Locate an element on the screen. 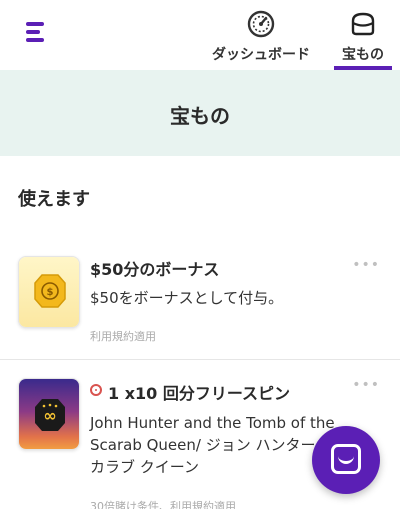 This screenshot has height=509, width=400. gold-coin-icon: $ is located at coordinates (50, 291).